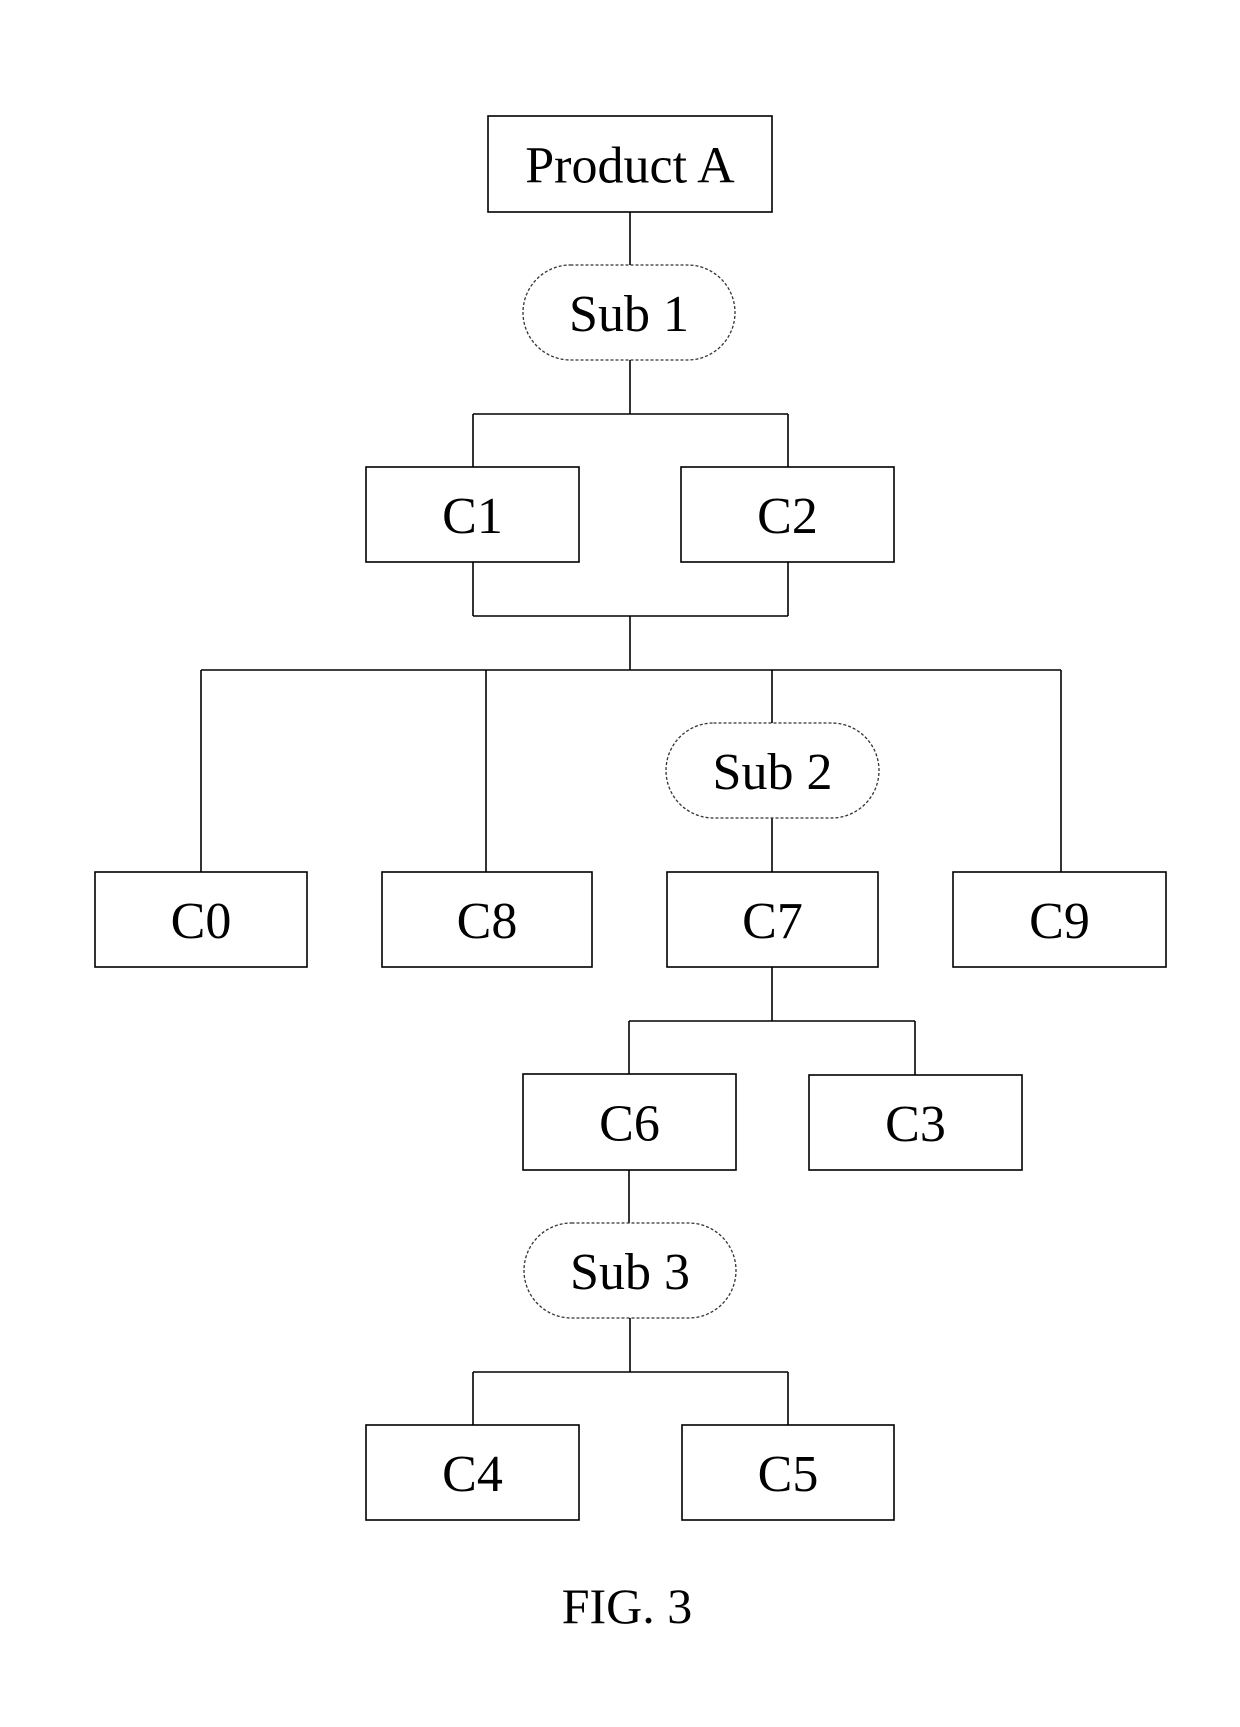 The width and height of the screenshot is (1240, 1727). I want to click on subassembly-node-sub1: Sub 1, so click(629, 312).